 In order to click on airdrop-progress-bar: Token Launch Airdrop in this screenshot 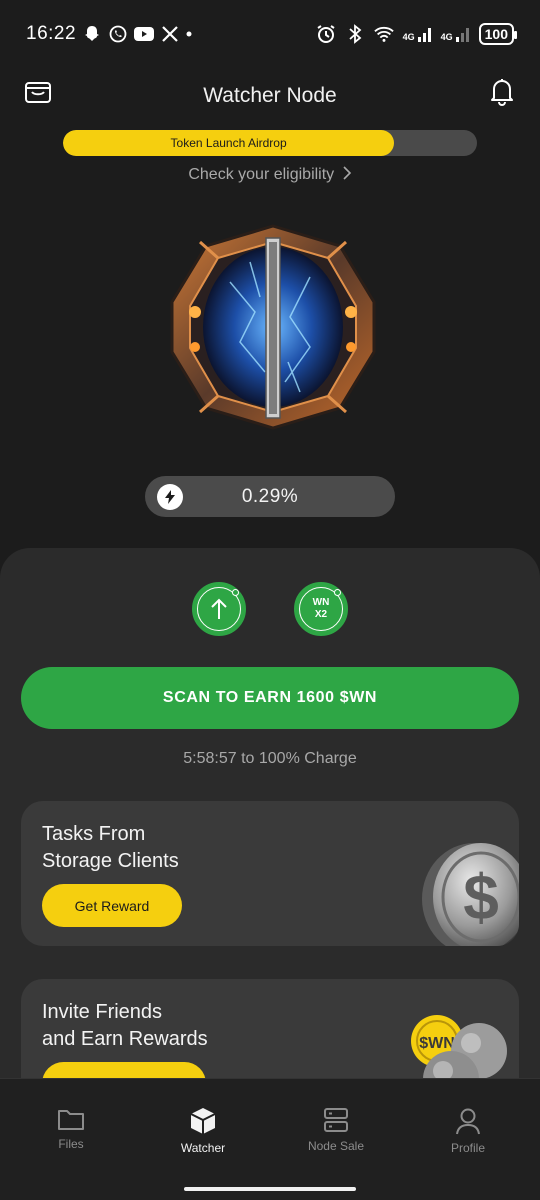, I will do `click(270, 143)`.